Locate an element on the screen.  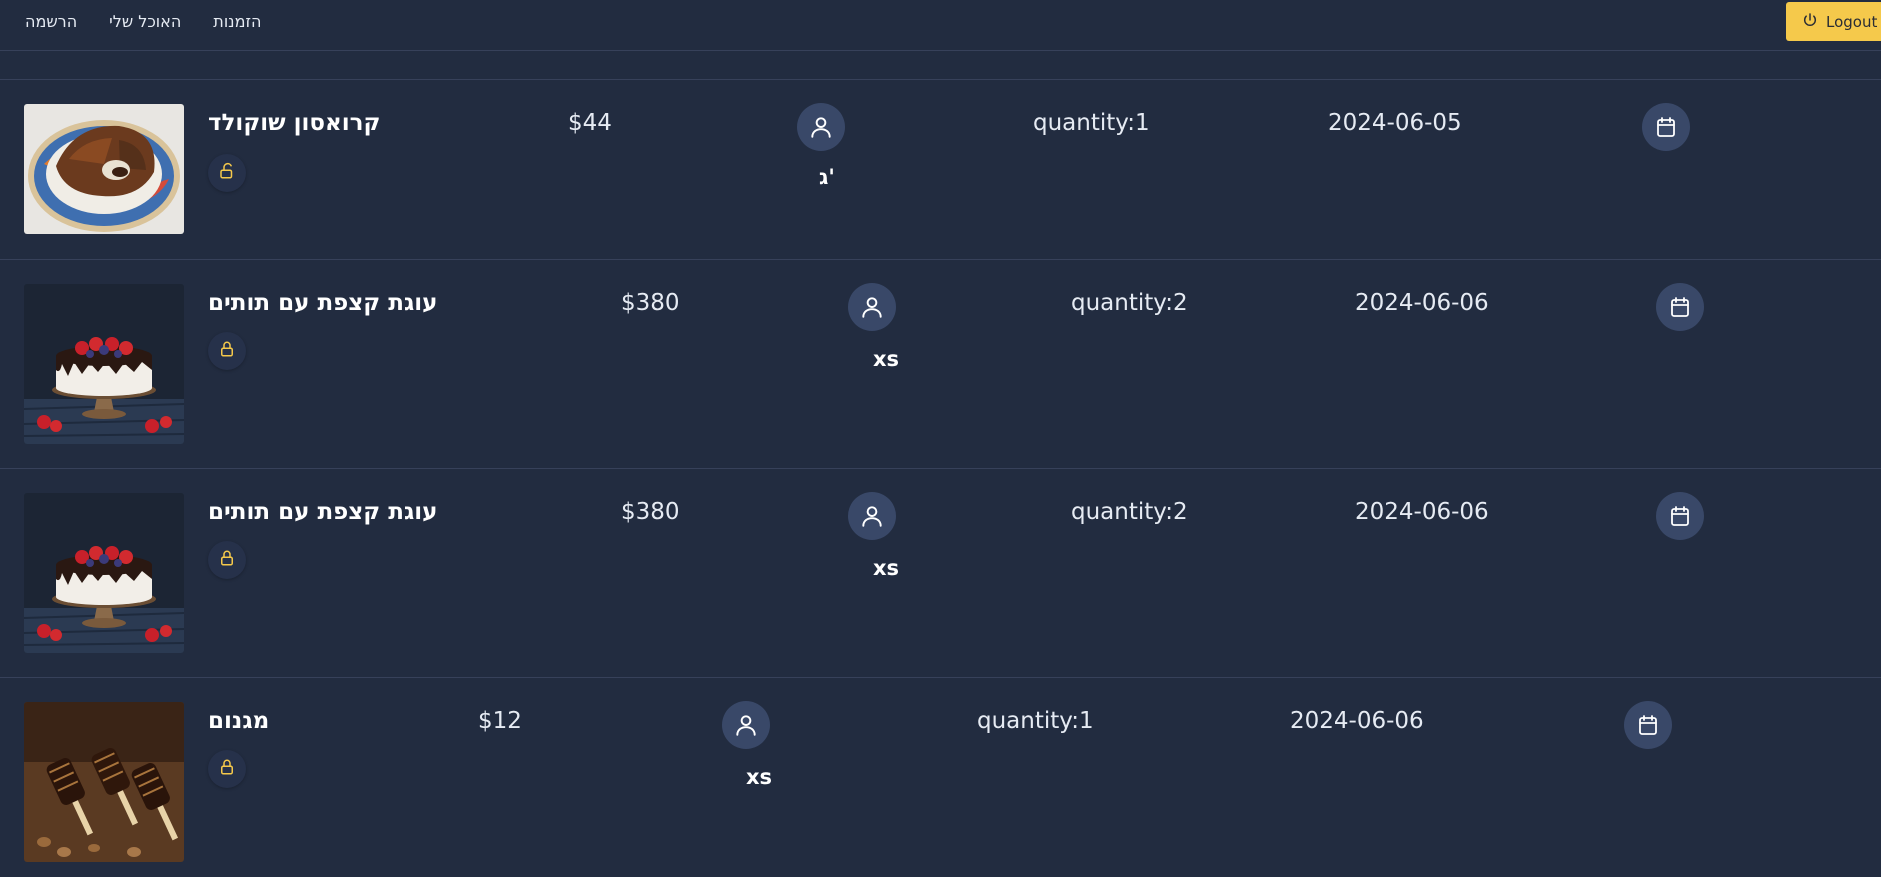
nav-links: הרשמה האוכל שלי הזמנות is located at coordinates (159, 22).